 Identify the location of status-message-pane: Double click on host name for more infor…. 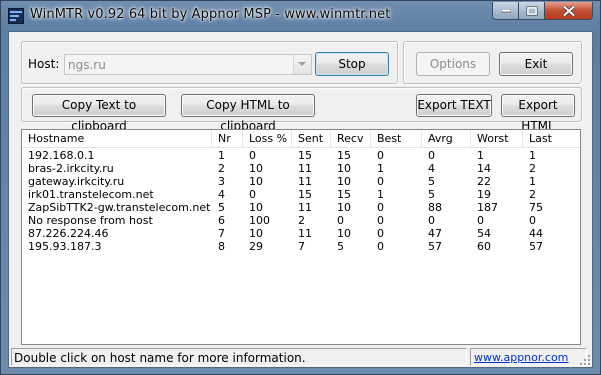
(239, 357).